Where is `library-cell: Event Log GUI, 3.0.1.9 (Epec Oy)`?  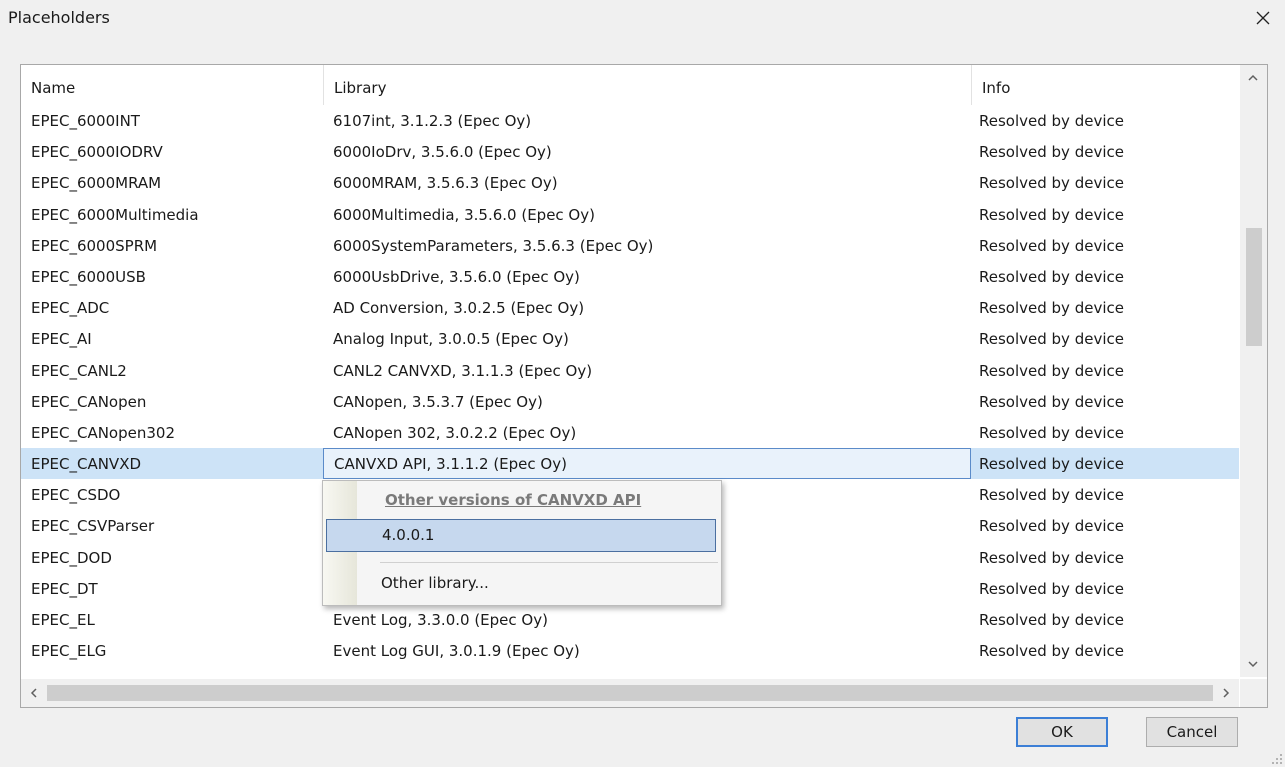
library-cell: Event Log GUI, 3.0.1.9 (Epec Oy) is located at coordinates (647, 650).